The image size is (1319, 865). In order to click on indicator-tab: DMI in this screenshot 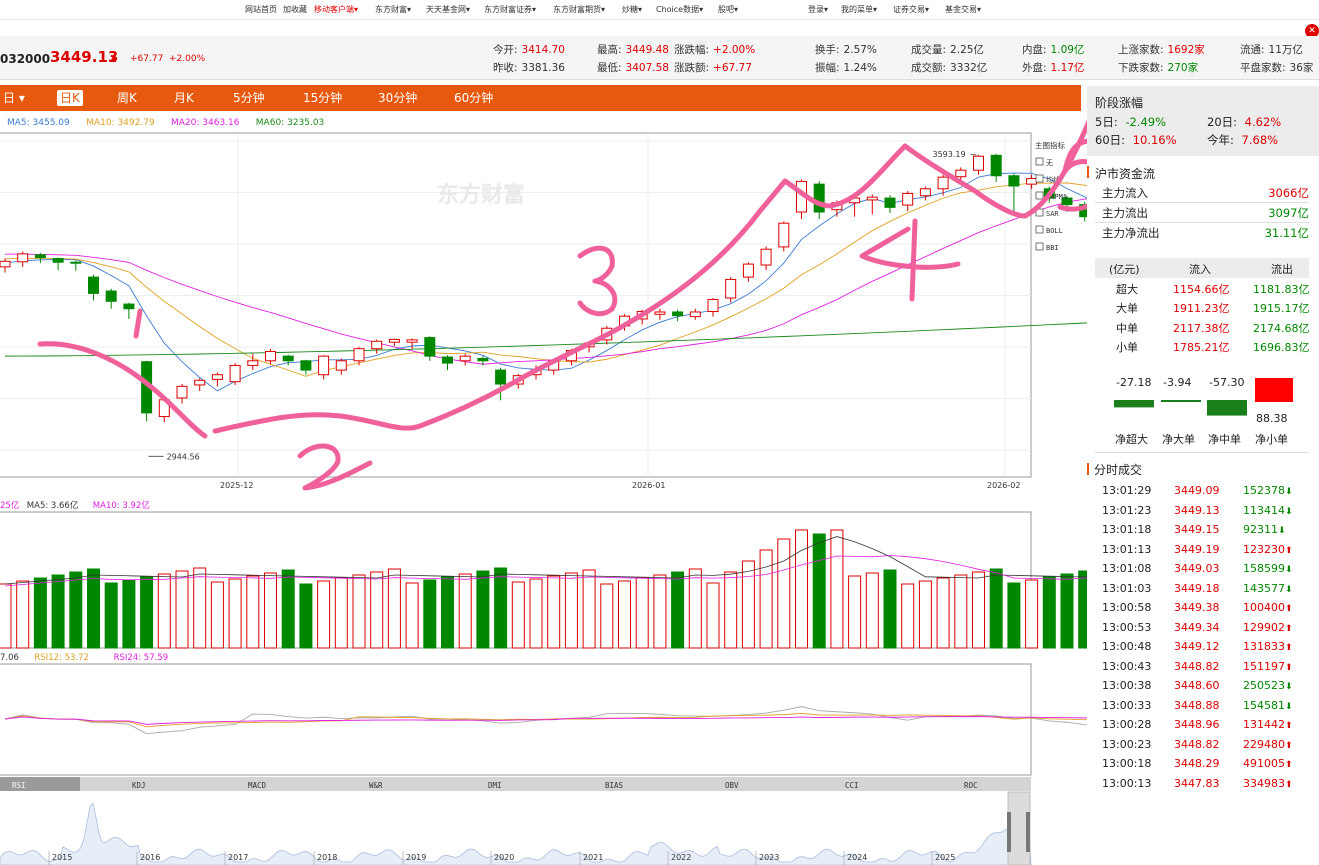, I will do `click(495, 785)`.